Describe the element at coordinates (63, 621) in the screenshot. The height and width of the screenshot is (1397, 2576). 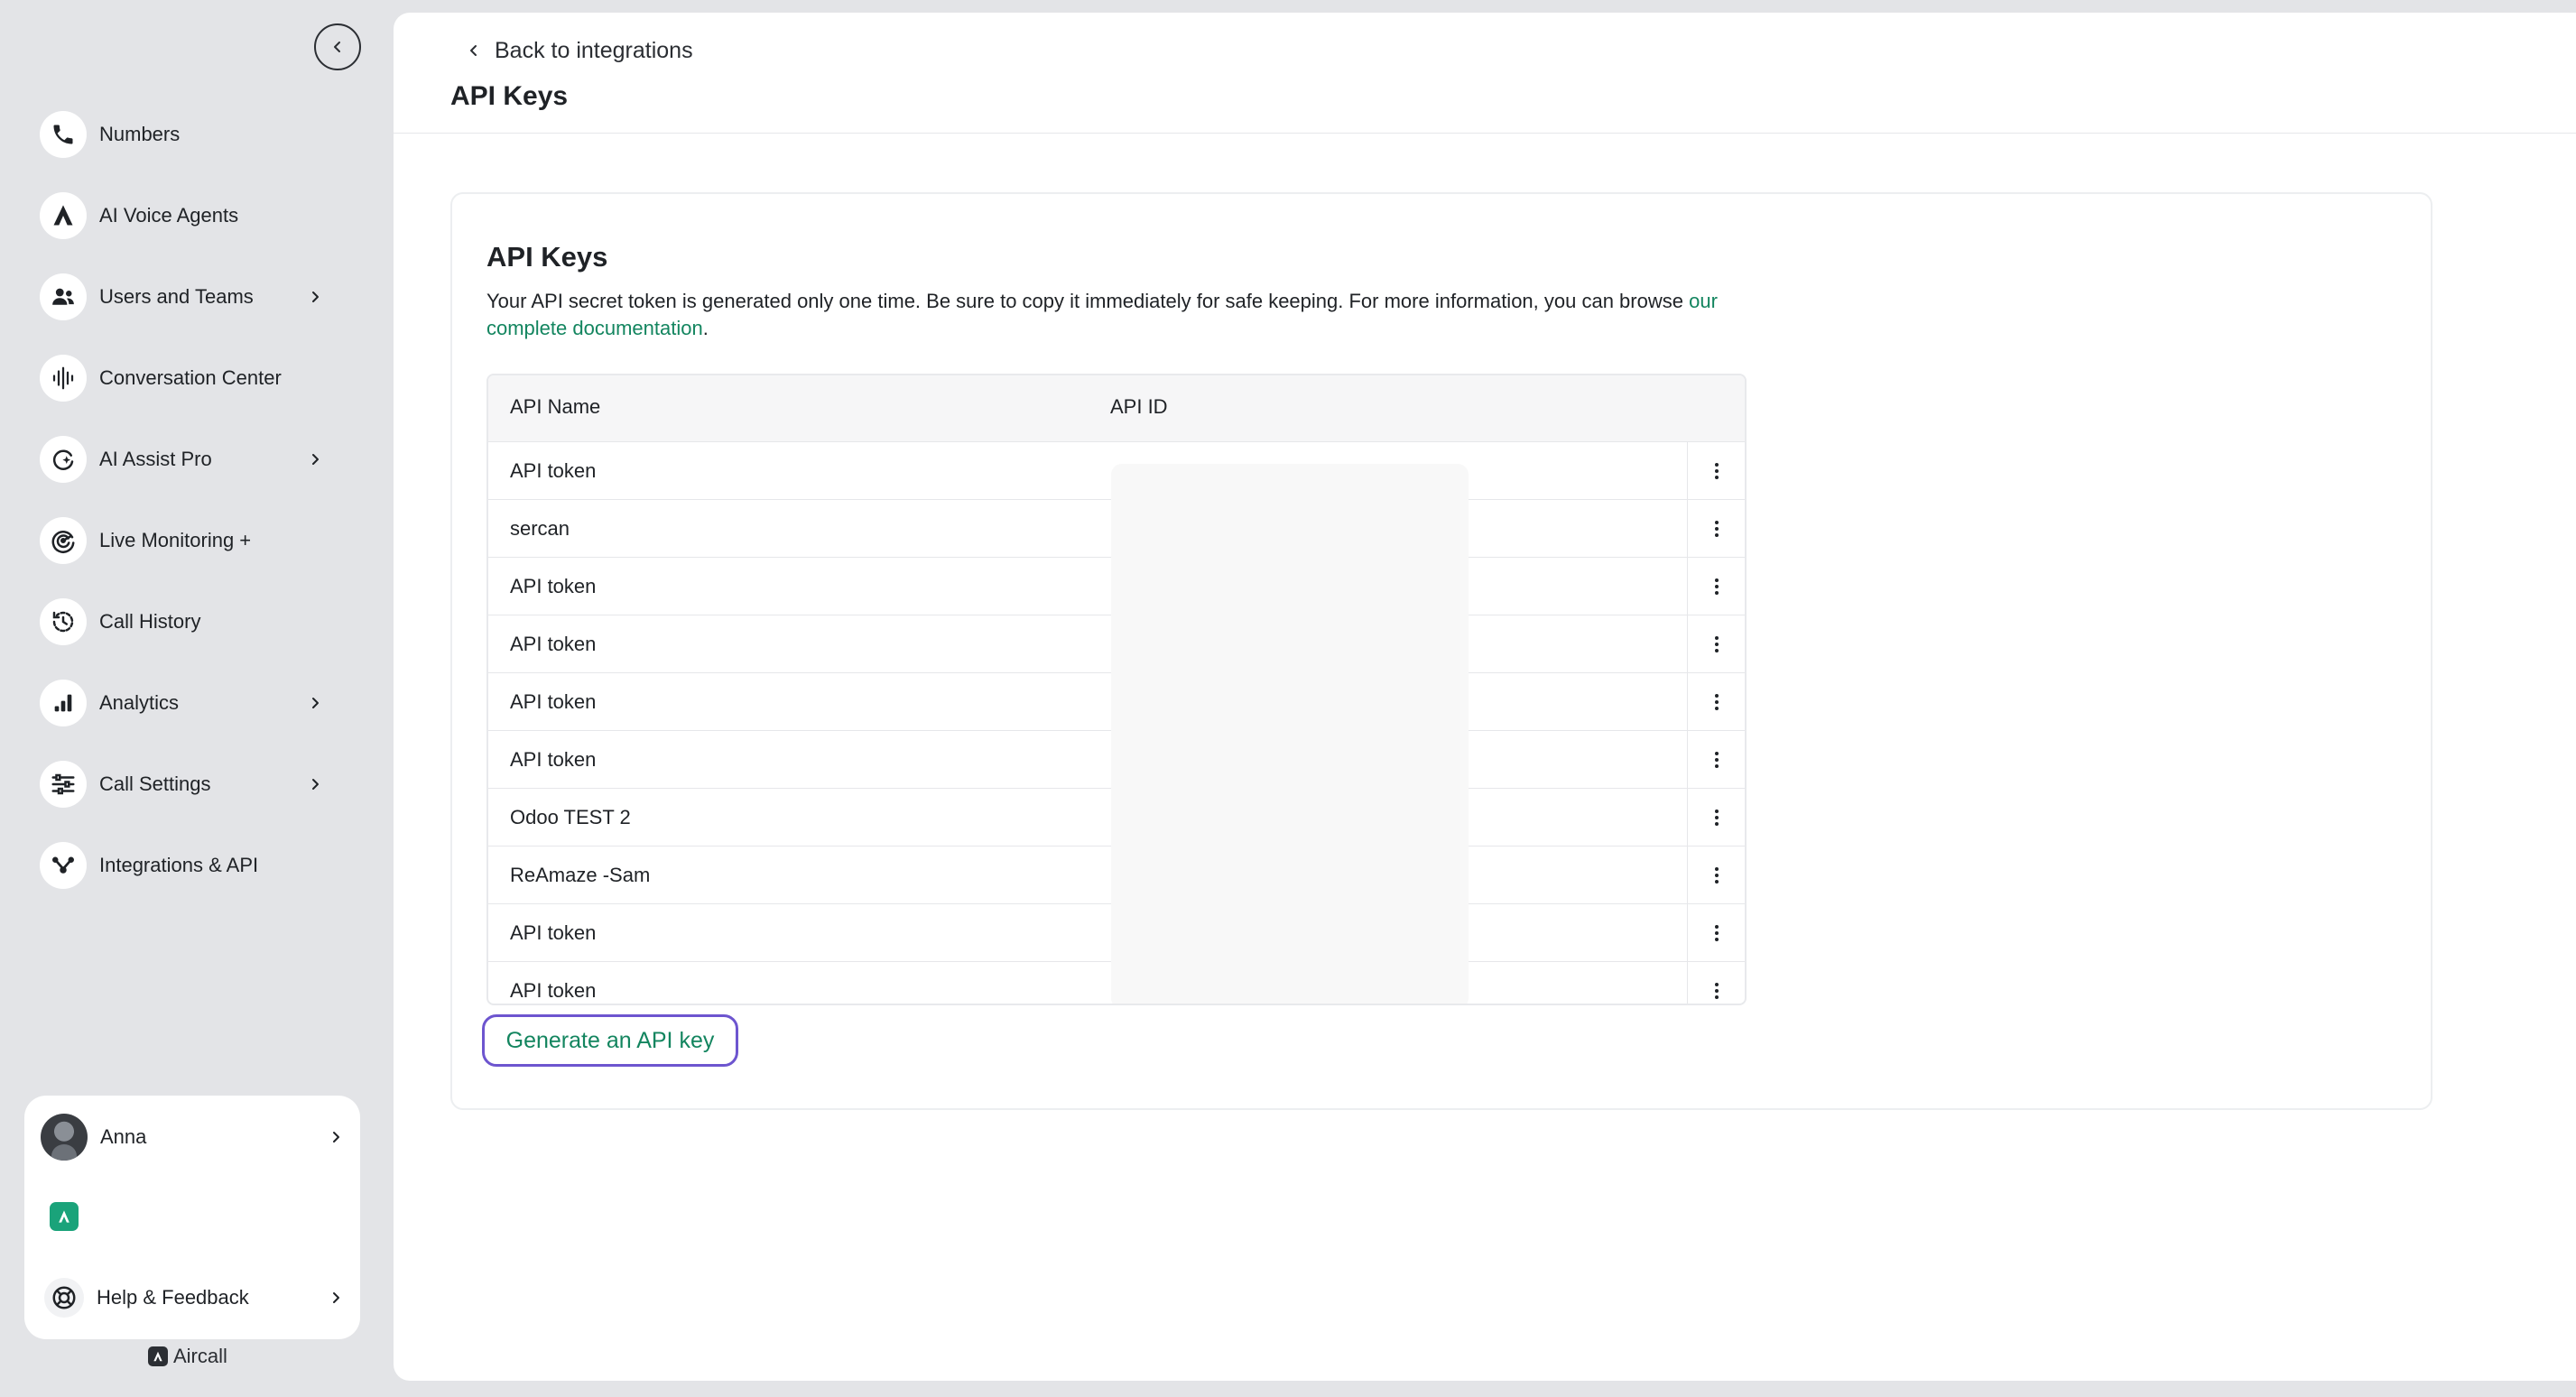
I see `history-icon` at that location.